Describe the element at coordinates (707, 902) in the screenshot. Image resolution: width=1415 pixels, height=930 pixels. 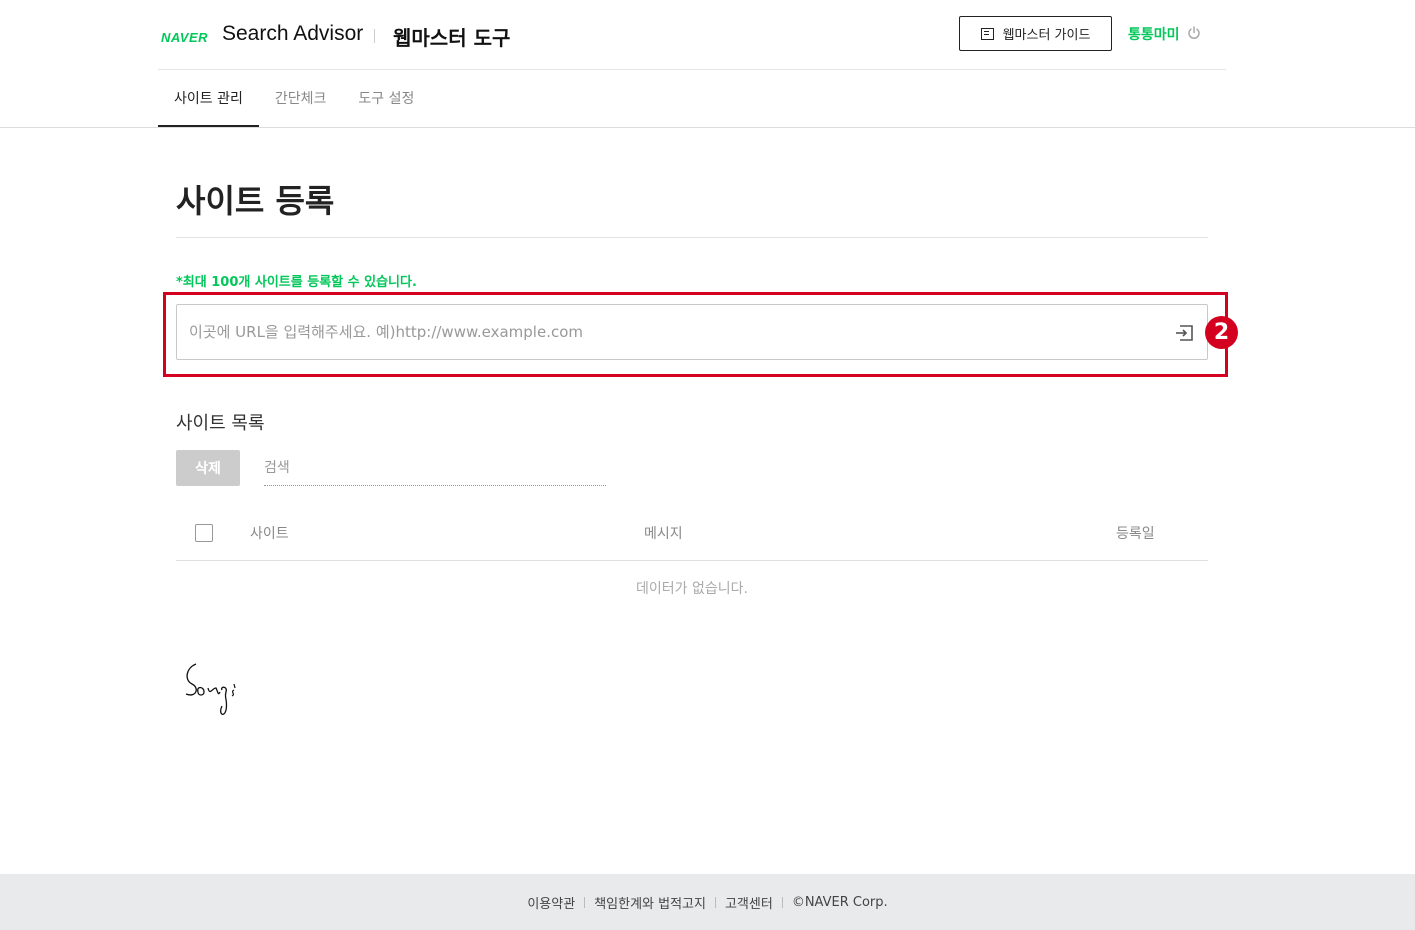
I see `footer: 이용약관 책임한계와 법적고지 고객센터 ©NAVER Corp.` at that location.